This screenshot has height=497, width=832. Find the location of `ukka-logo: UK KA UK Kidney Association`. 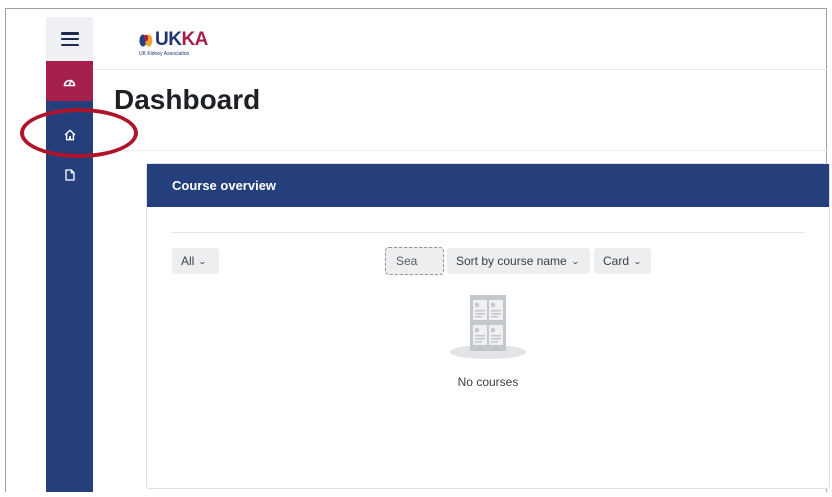

ukka-logo: UK KA UK Kidney Association is located at coordinates (173, 44).